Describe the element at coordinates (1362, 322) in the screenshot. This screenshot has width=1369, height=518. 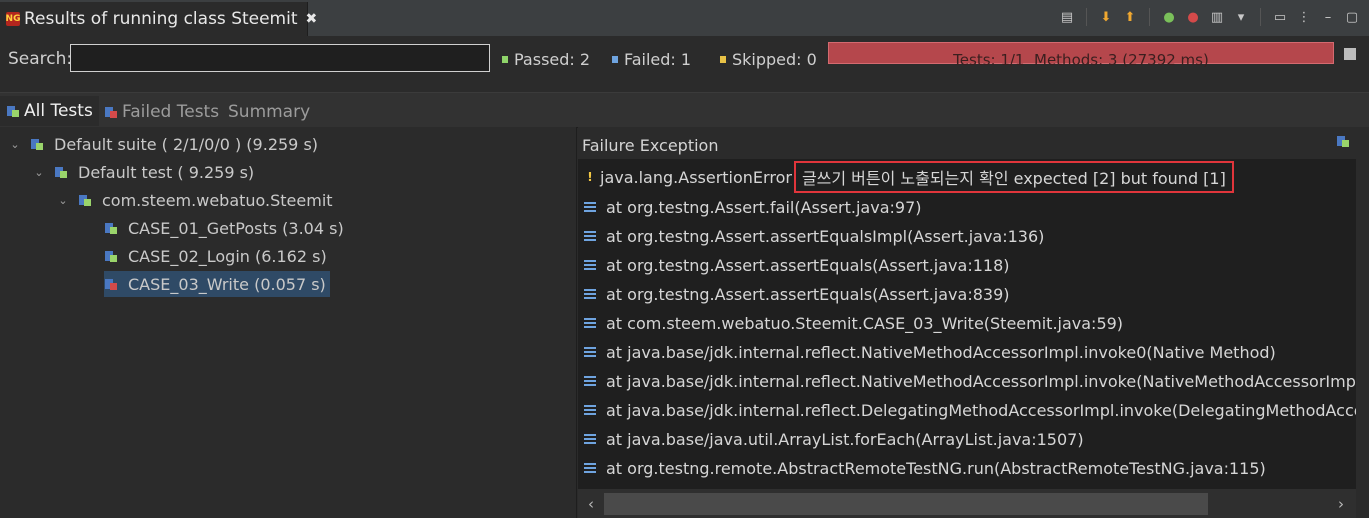
I see `vertical-scrollbar` at that location.